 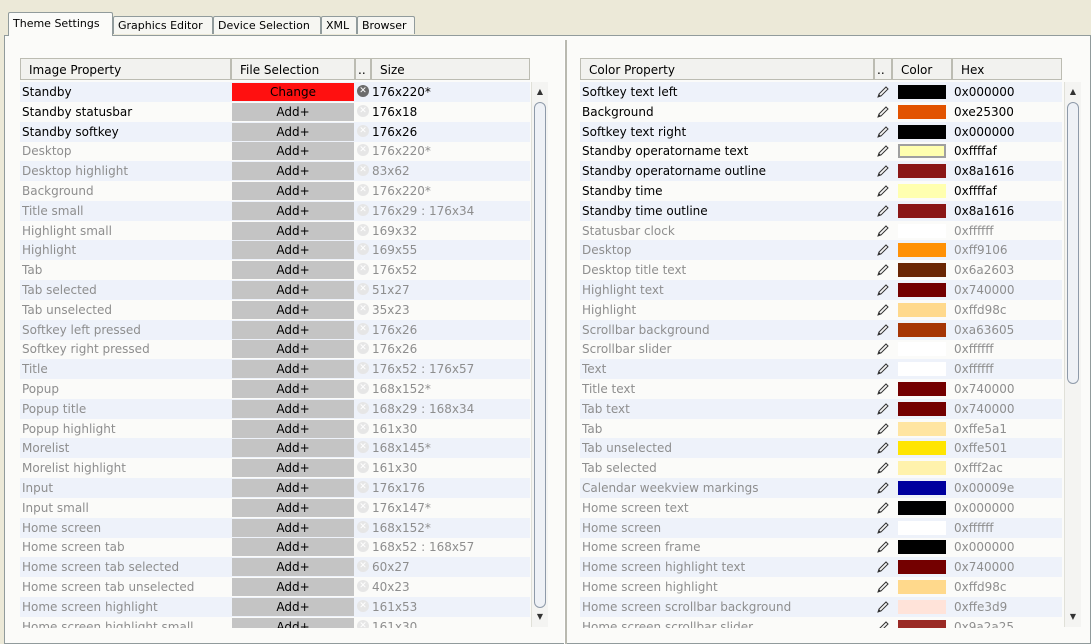 I want to click on table-row: Home screen tab unselected Add+ ✕ 40x23, so click(x=275, y=587).